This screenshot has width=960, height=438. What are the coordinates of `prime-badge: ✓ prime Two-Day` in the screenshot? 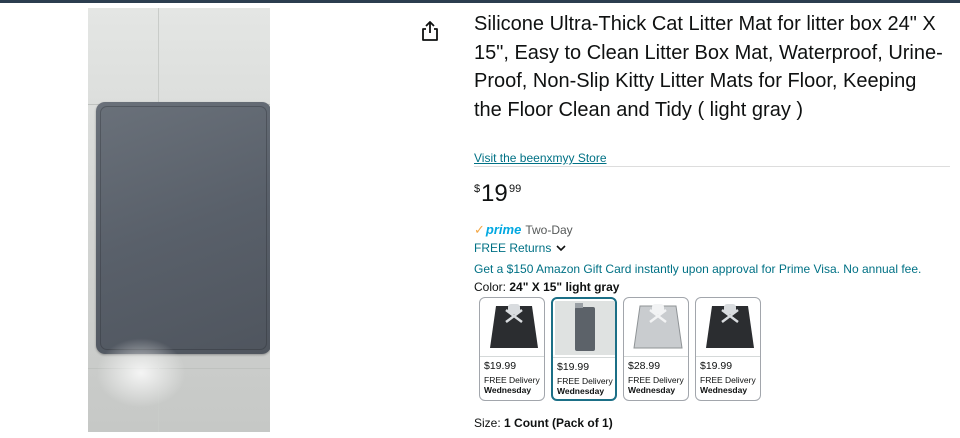 It's located at (523, 230).